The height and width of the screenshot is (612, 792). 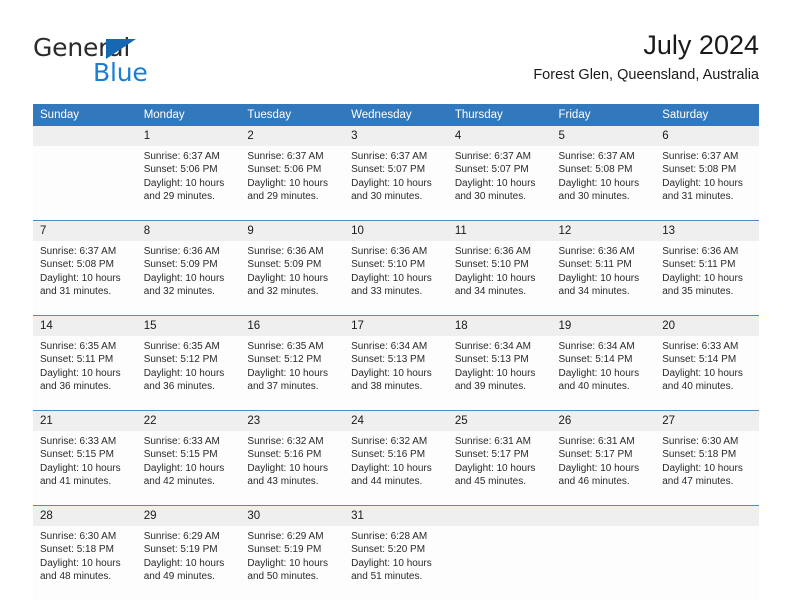 What do you see at coordinates (292, 115) in the screenshot?
I see `weekday-header-tuesday: Tuesday` at bounding box center [292, 115].